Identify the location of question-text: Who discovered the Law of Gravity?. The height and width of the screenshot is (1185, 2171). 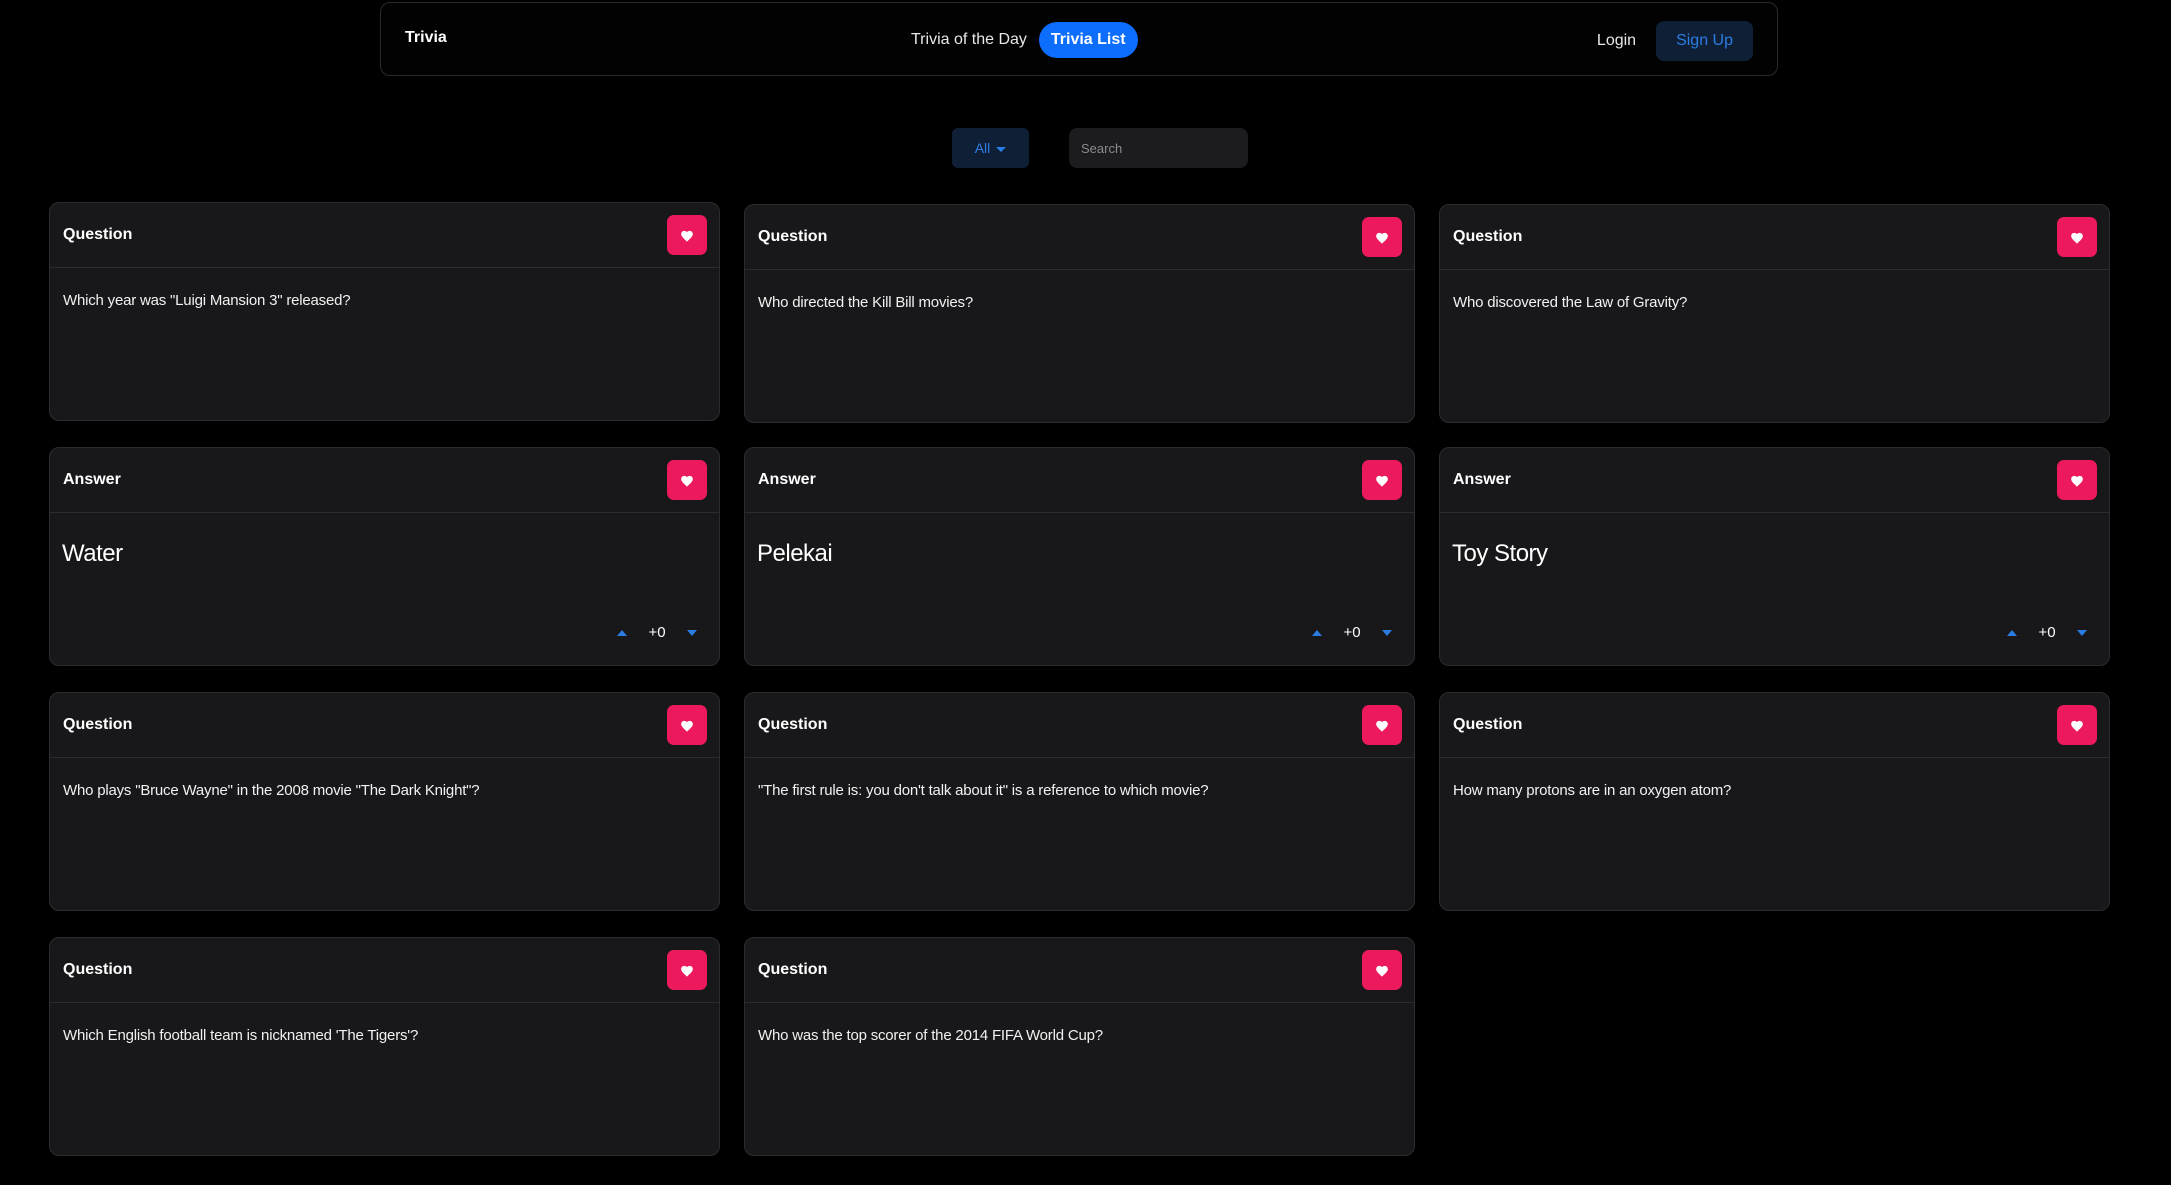
(1570, 302).